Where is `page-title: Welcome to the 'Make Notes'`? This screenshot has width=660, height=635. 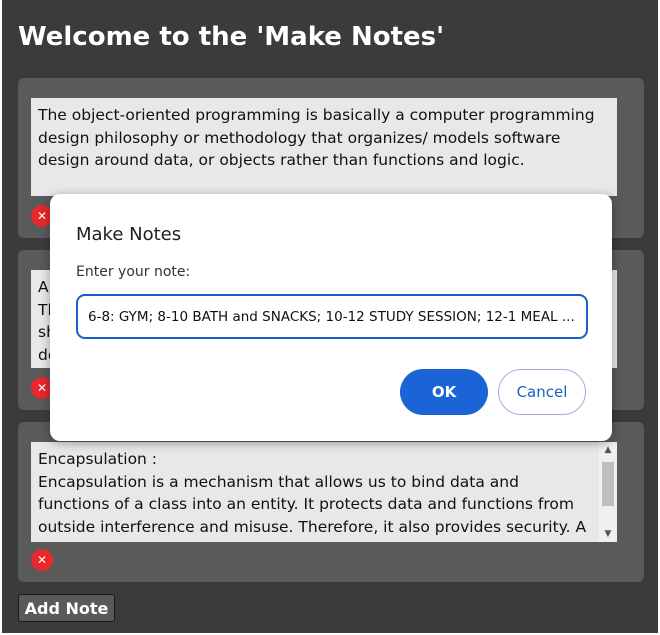
page-title: Welcome to the 'Make Notes' is located at coordinates (231, 37).